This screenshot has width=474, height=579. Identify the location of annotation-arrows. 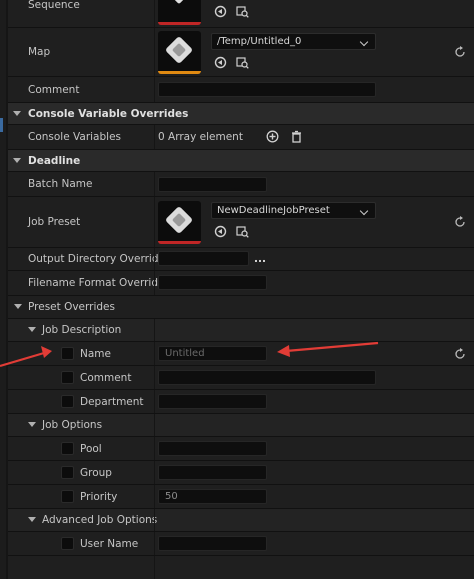
(189, 354).